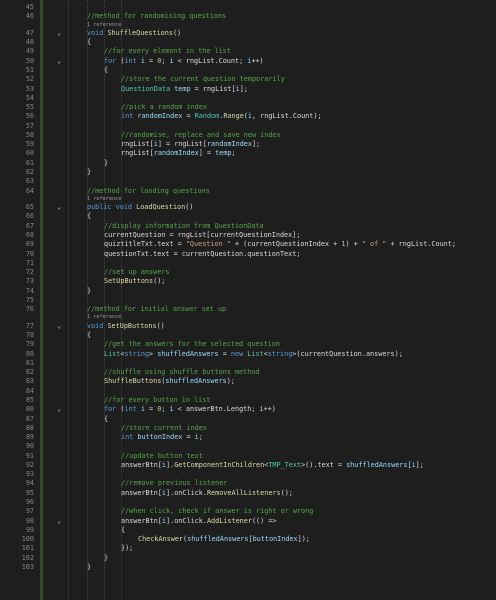  Describe the element at coordinates (162, 456) in the screenshot. I see `code-text: //update button text` at that location.